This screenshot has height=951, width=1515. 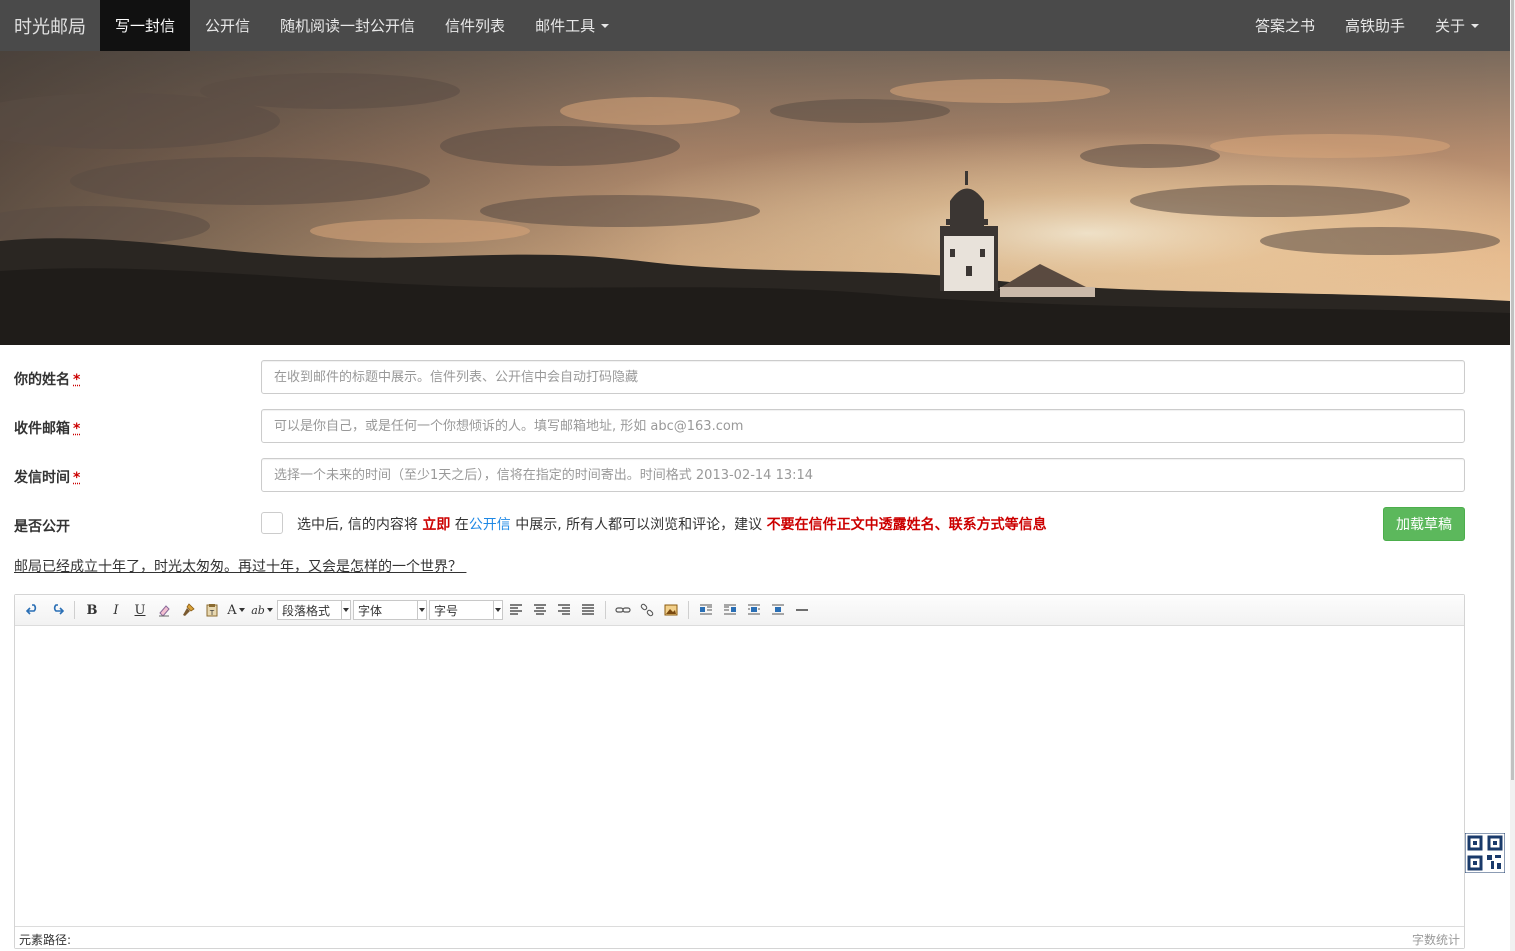 I want to click on nav-letter-list: 信件列表, so click(x=475, y=25).